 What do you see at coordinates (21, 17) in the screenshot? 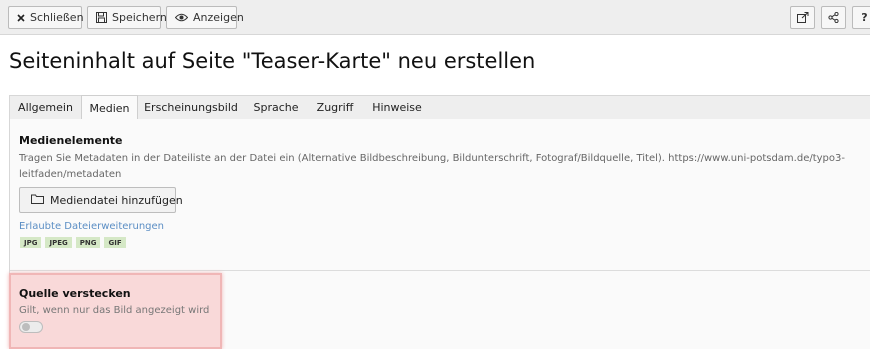
I see `close-icon` at bounding box center [21, 17].